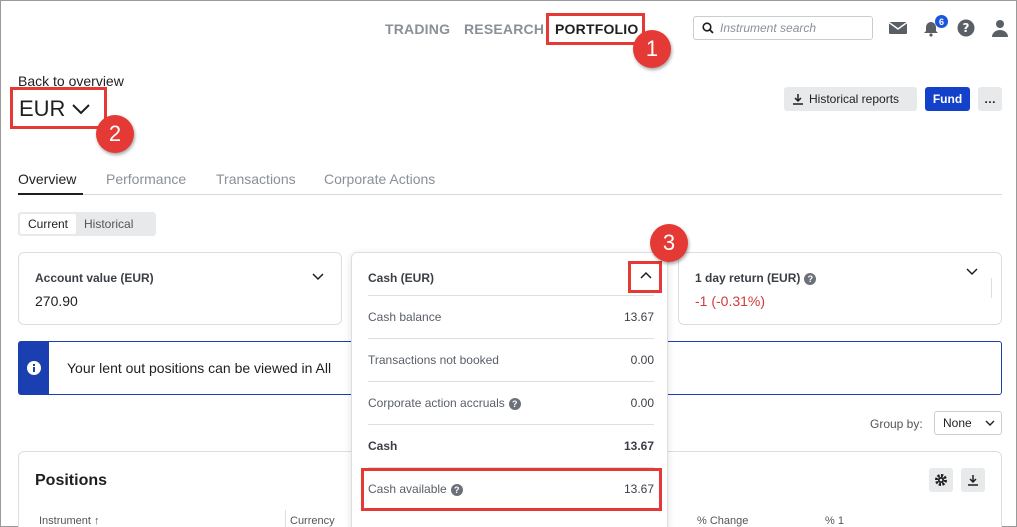  Describe the element at coordinates (840, 288) in the screenshot. I see `day-return-card: 1 day return (EUR)? -1 (-0.31%)` at that location.